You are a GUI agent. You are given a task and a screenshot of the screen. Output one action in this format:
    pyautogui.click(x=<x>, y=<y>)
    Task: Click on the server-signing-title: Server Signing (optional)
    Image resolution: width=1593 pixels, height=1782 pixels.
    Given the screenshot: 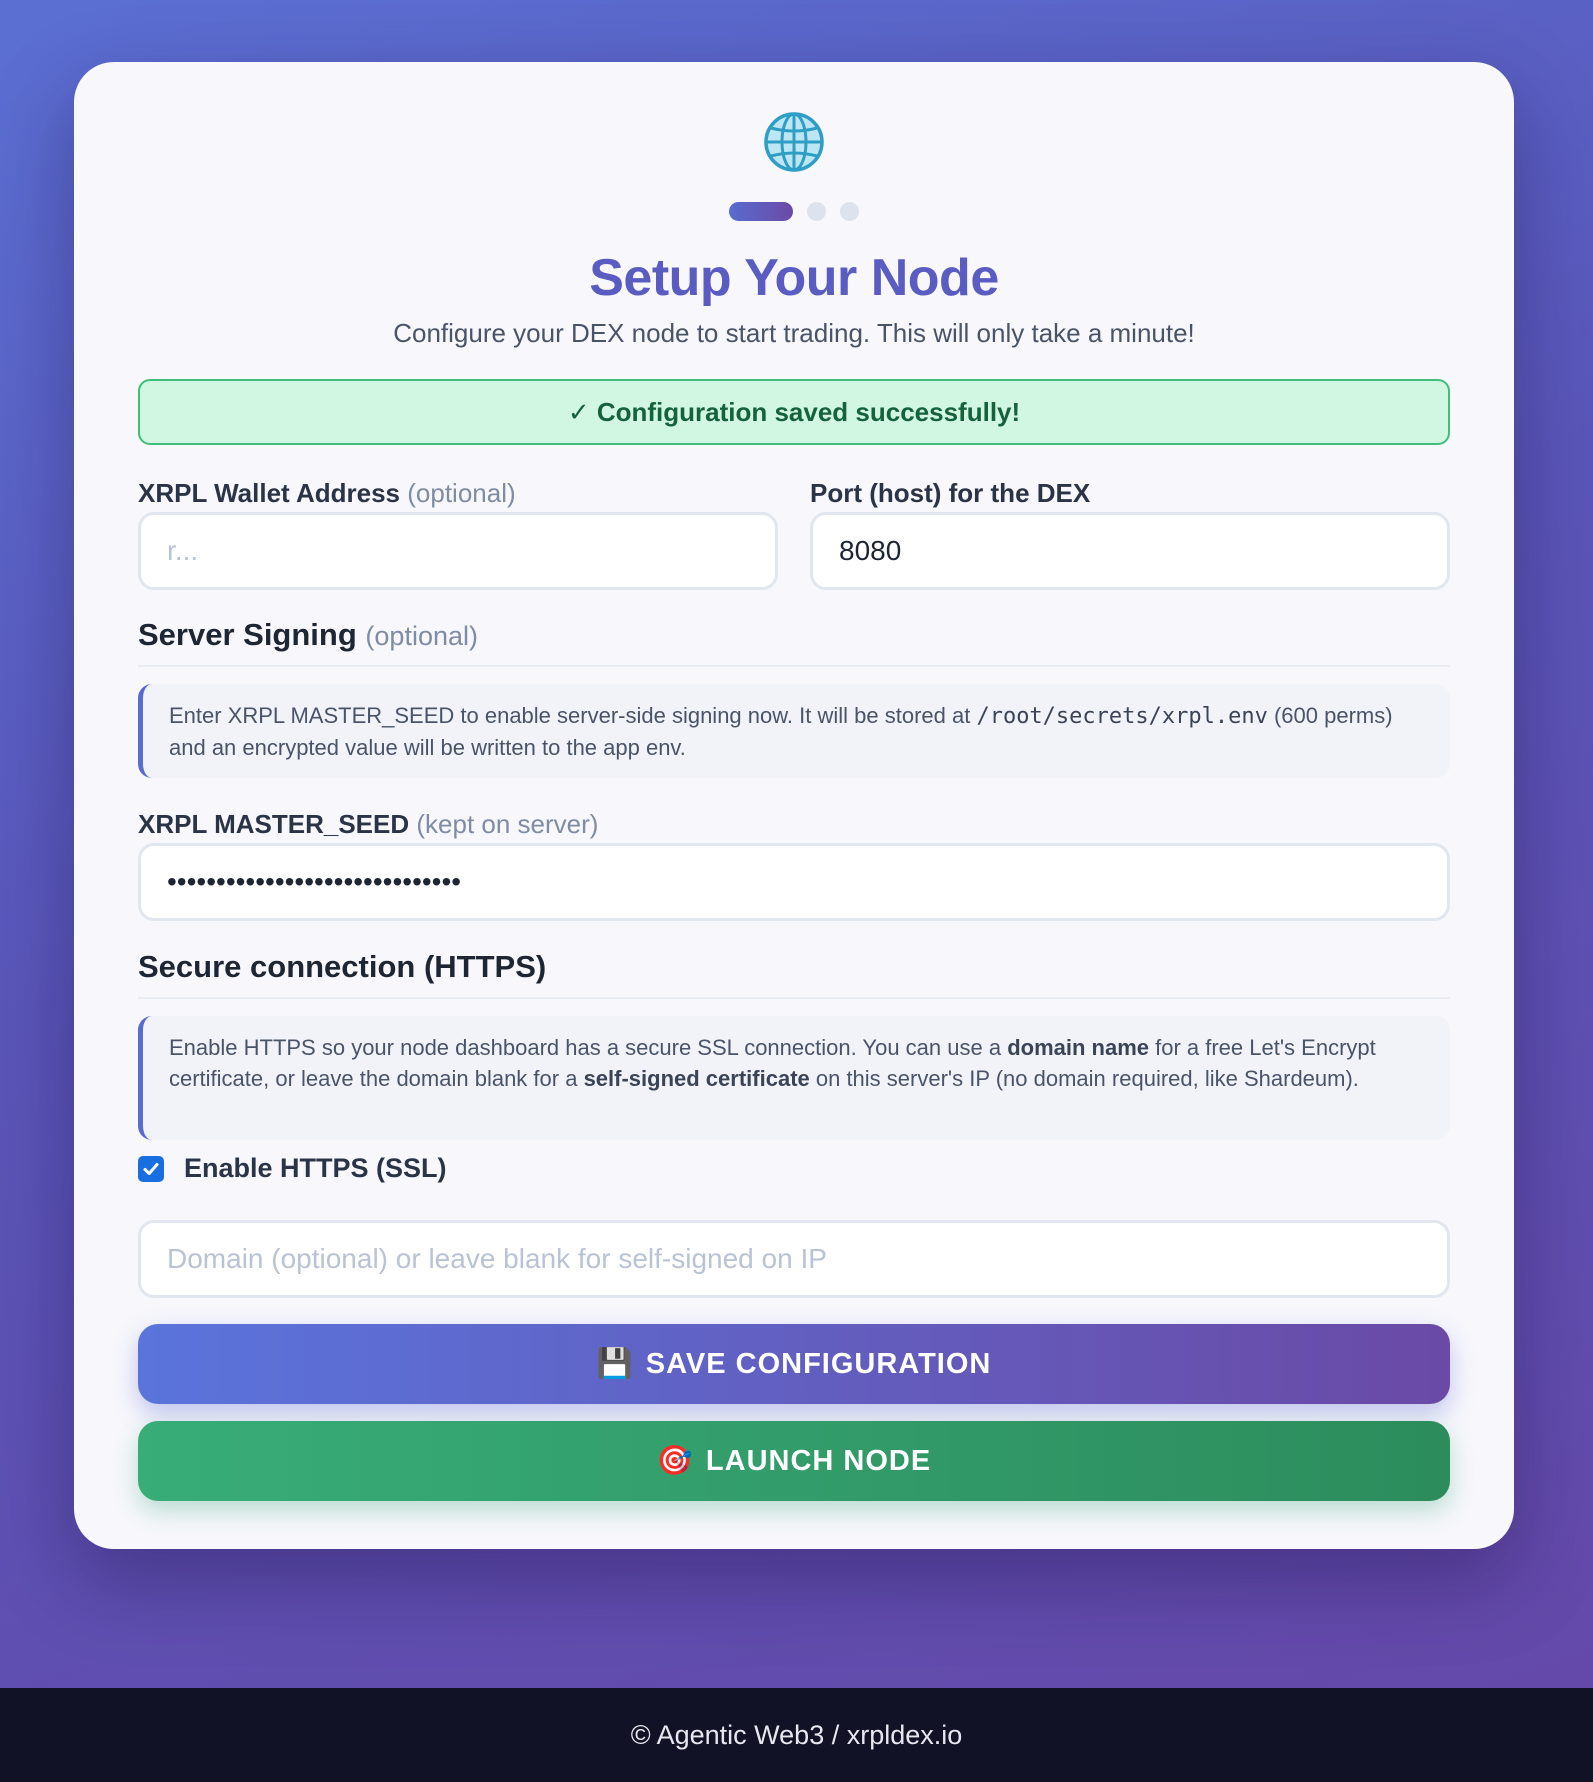 What is the action you would take?
    pyautogui.click(x=308, y=635)
    